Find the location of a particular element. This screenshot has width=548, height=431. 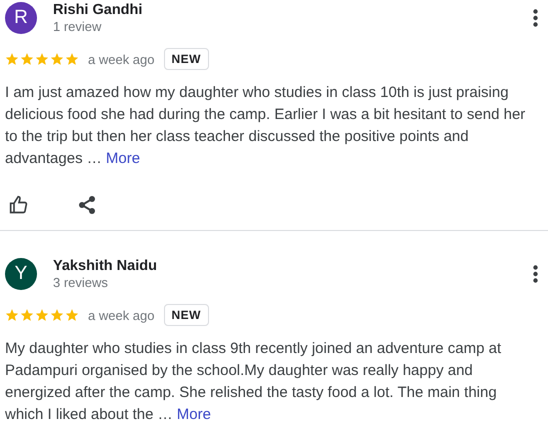

thumbs-up-icon is located at coordinates (19, 205).